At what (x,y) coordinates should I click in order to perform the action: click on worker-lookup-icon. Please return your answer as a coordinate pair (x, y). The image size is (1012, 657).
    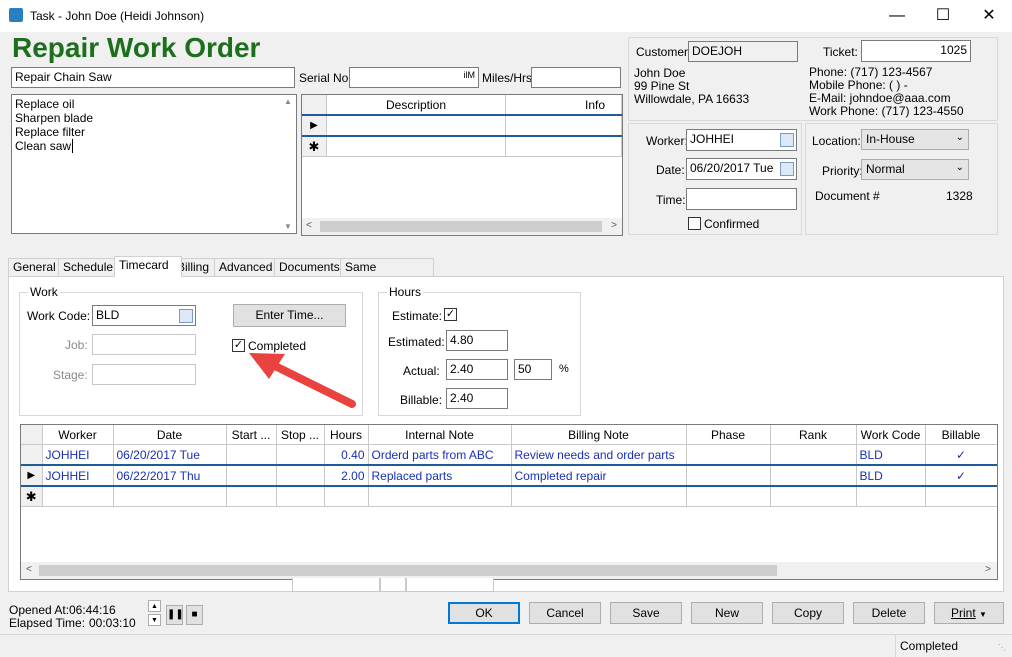
    Looking at the image, I should click on (787, 140).